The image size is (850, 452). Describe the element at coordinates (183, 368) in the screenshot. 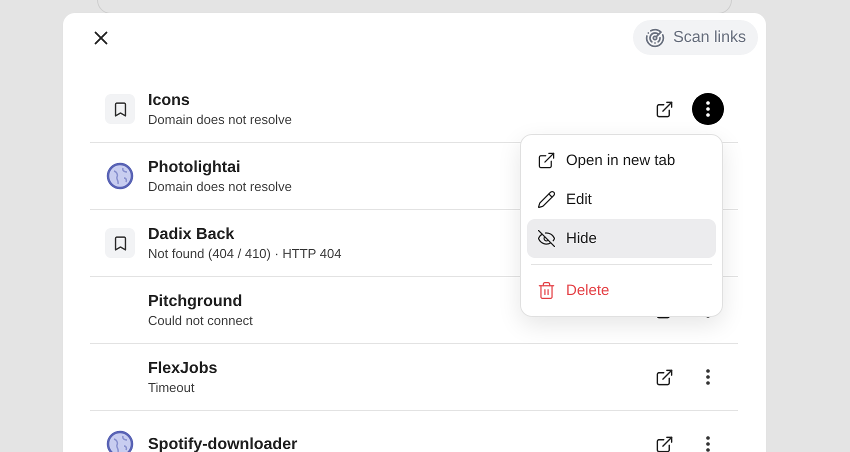

I see `link-title: FlexJobs` at that location.